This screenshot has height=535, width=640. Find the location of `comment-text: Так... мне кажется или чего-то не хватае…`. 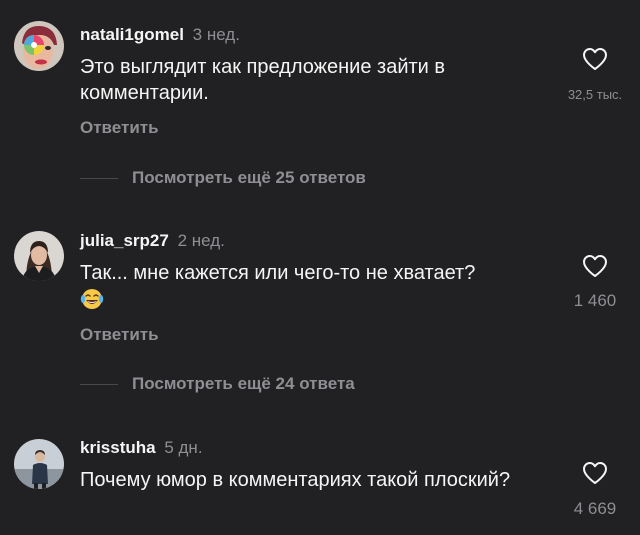

comment-text: Так... мне кажется или чего-то не хватае… is located at coordinates (278, 273).